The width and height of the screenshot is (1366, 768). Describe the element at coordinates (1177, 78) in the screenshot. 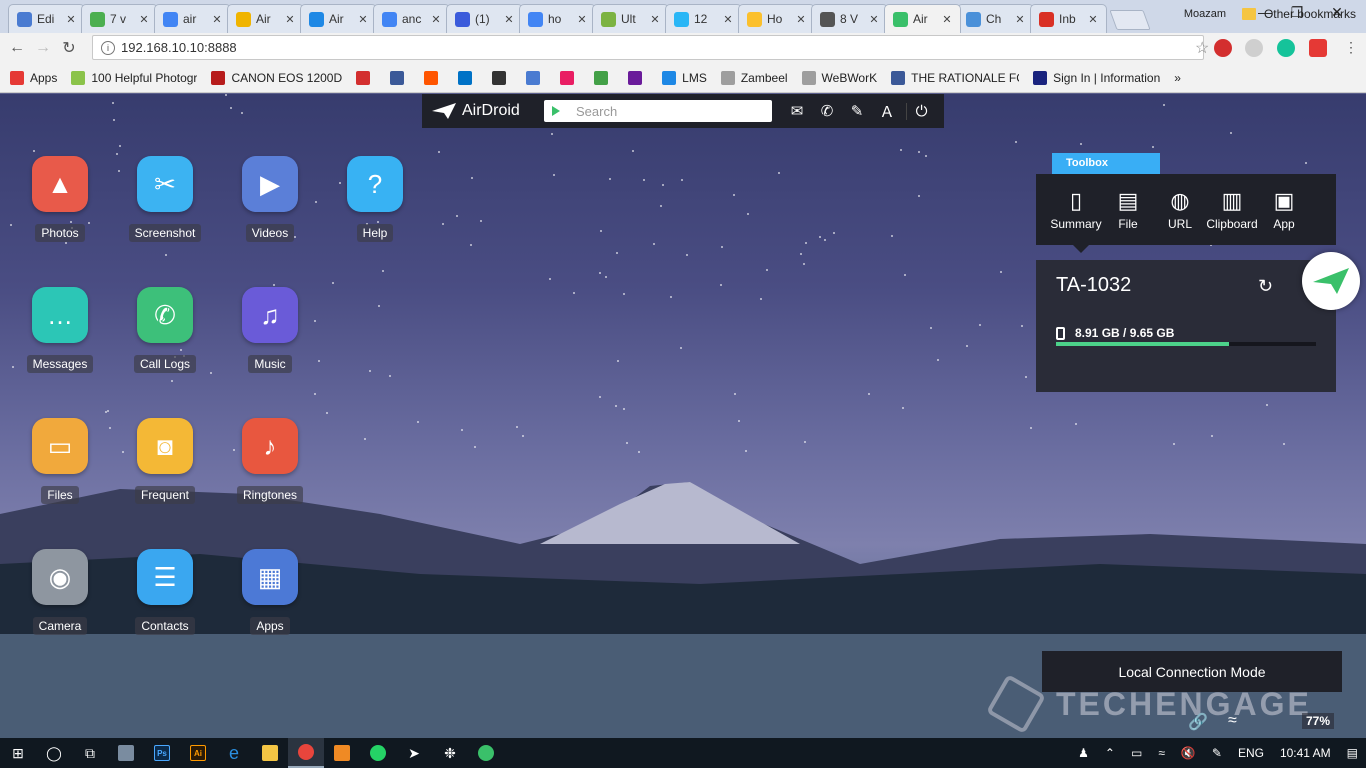

I see `bookmarks-overflow-button: »` at that location.